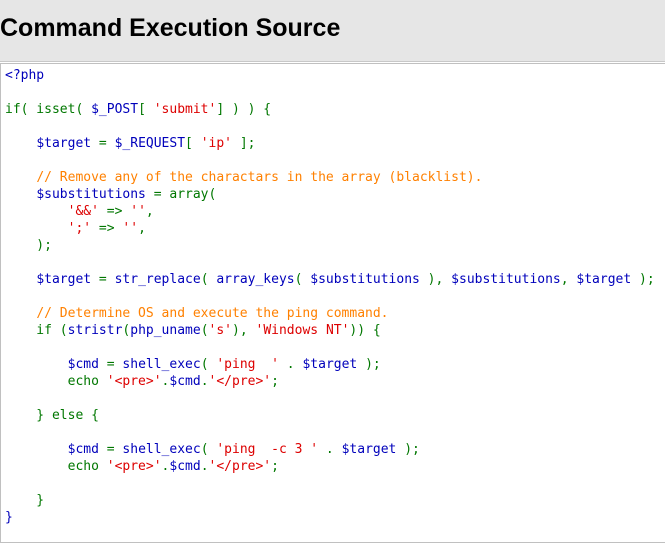 The width and height of the screenshot is (665, 543). What do you see at coordinates (36, 330) in the screenshot?
I see `code-token: if (` at bounding box center [36, 330].